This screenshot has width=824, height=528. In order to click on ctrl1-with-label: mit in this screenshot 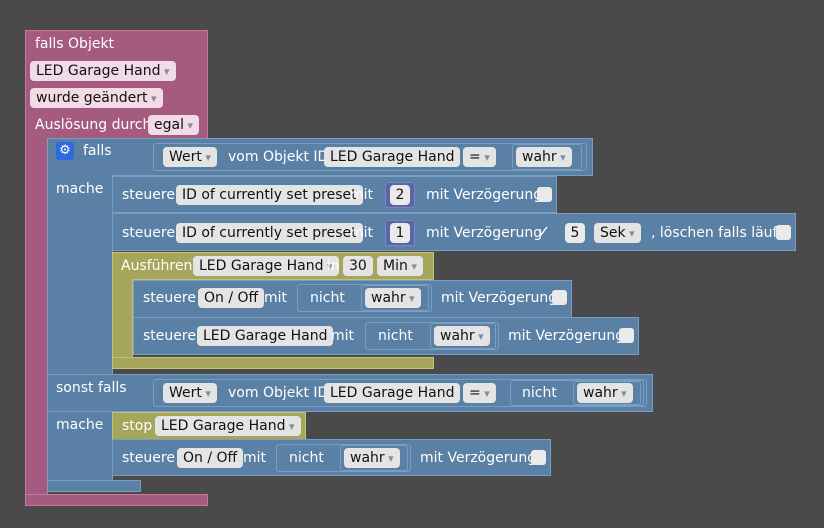, I will do `click(362, 195)`.